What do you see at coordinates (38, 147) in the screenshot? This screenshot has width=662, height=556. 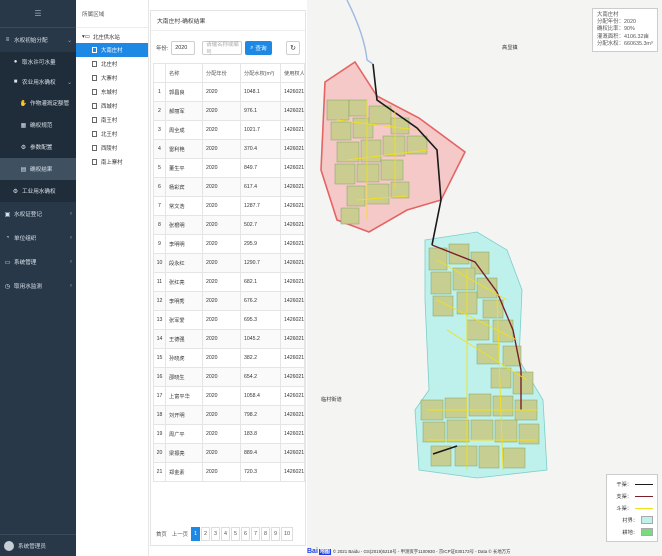 I see `sidebar-item-param-config: ⚙ 参数配置` at bounding box center [38, 147].